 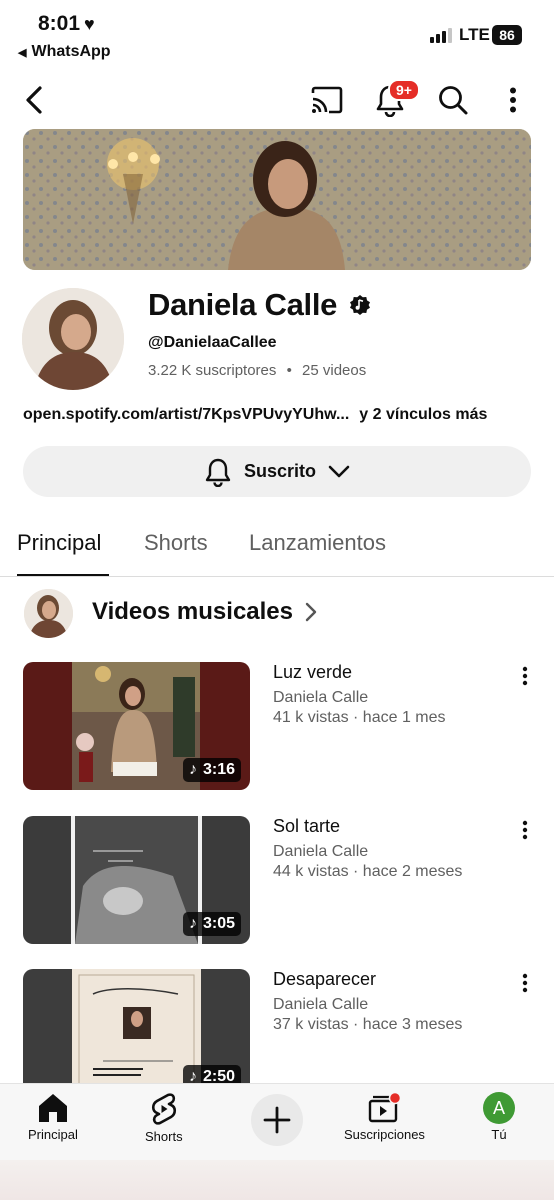 I want to click on nav-subscriptions: Suscripciones, so click(x=384, y=1117).